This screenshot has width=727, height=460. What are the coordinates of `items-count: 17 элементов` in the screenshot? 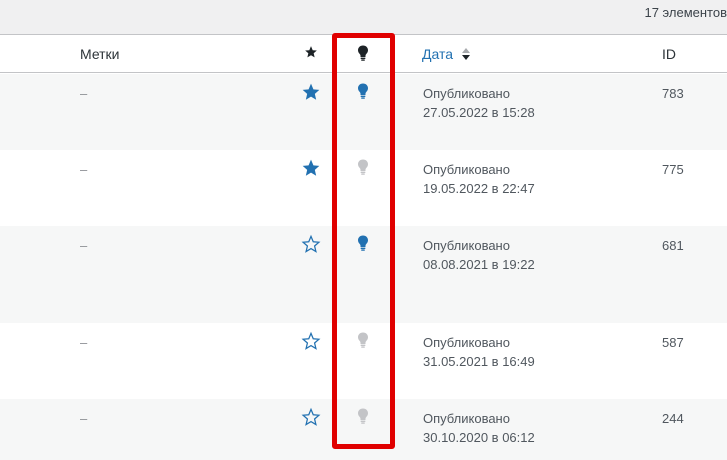 It's located at (685, 12).